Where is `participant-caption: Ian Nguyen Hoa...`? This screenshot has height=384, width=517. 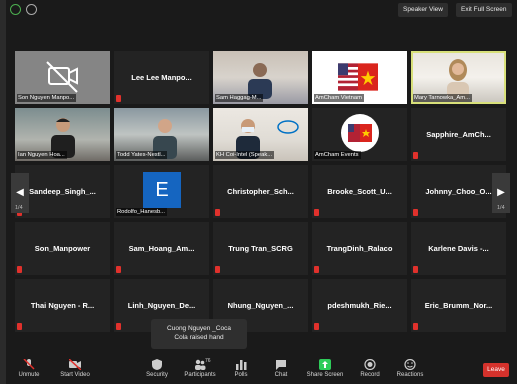 participant-caption: Ian Nguyen Hoa... is located at coordinates (42, 155).